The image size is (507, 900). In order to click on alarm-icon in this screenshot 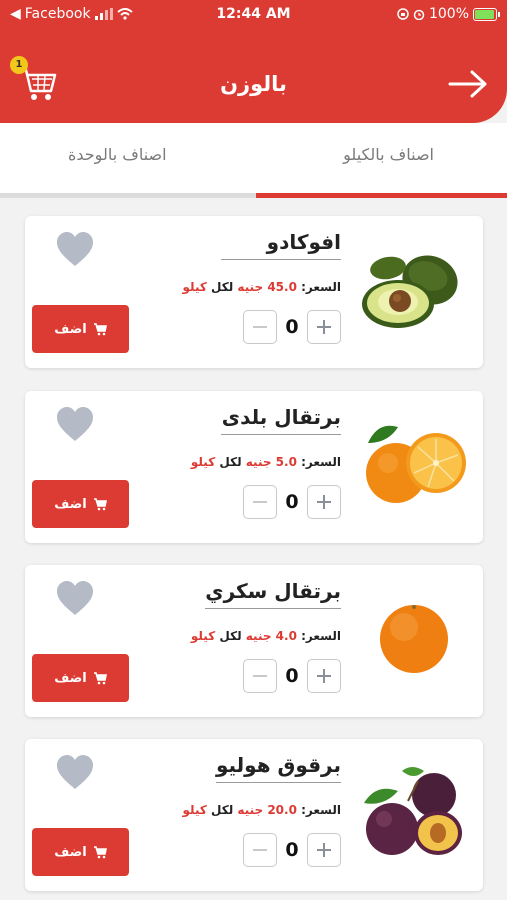, I will do `click(419, 14)`.